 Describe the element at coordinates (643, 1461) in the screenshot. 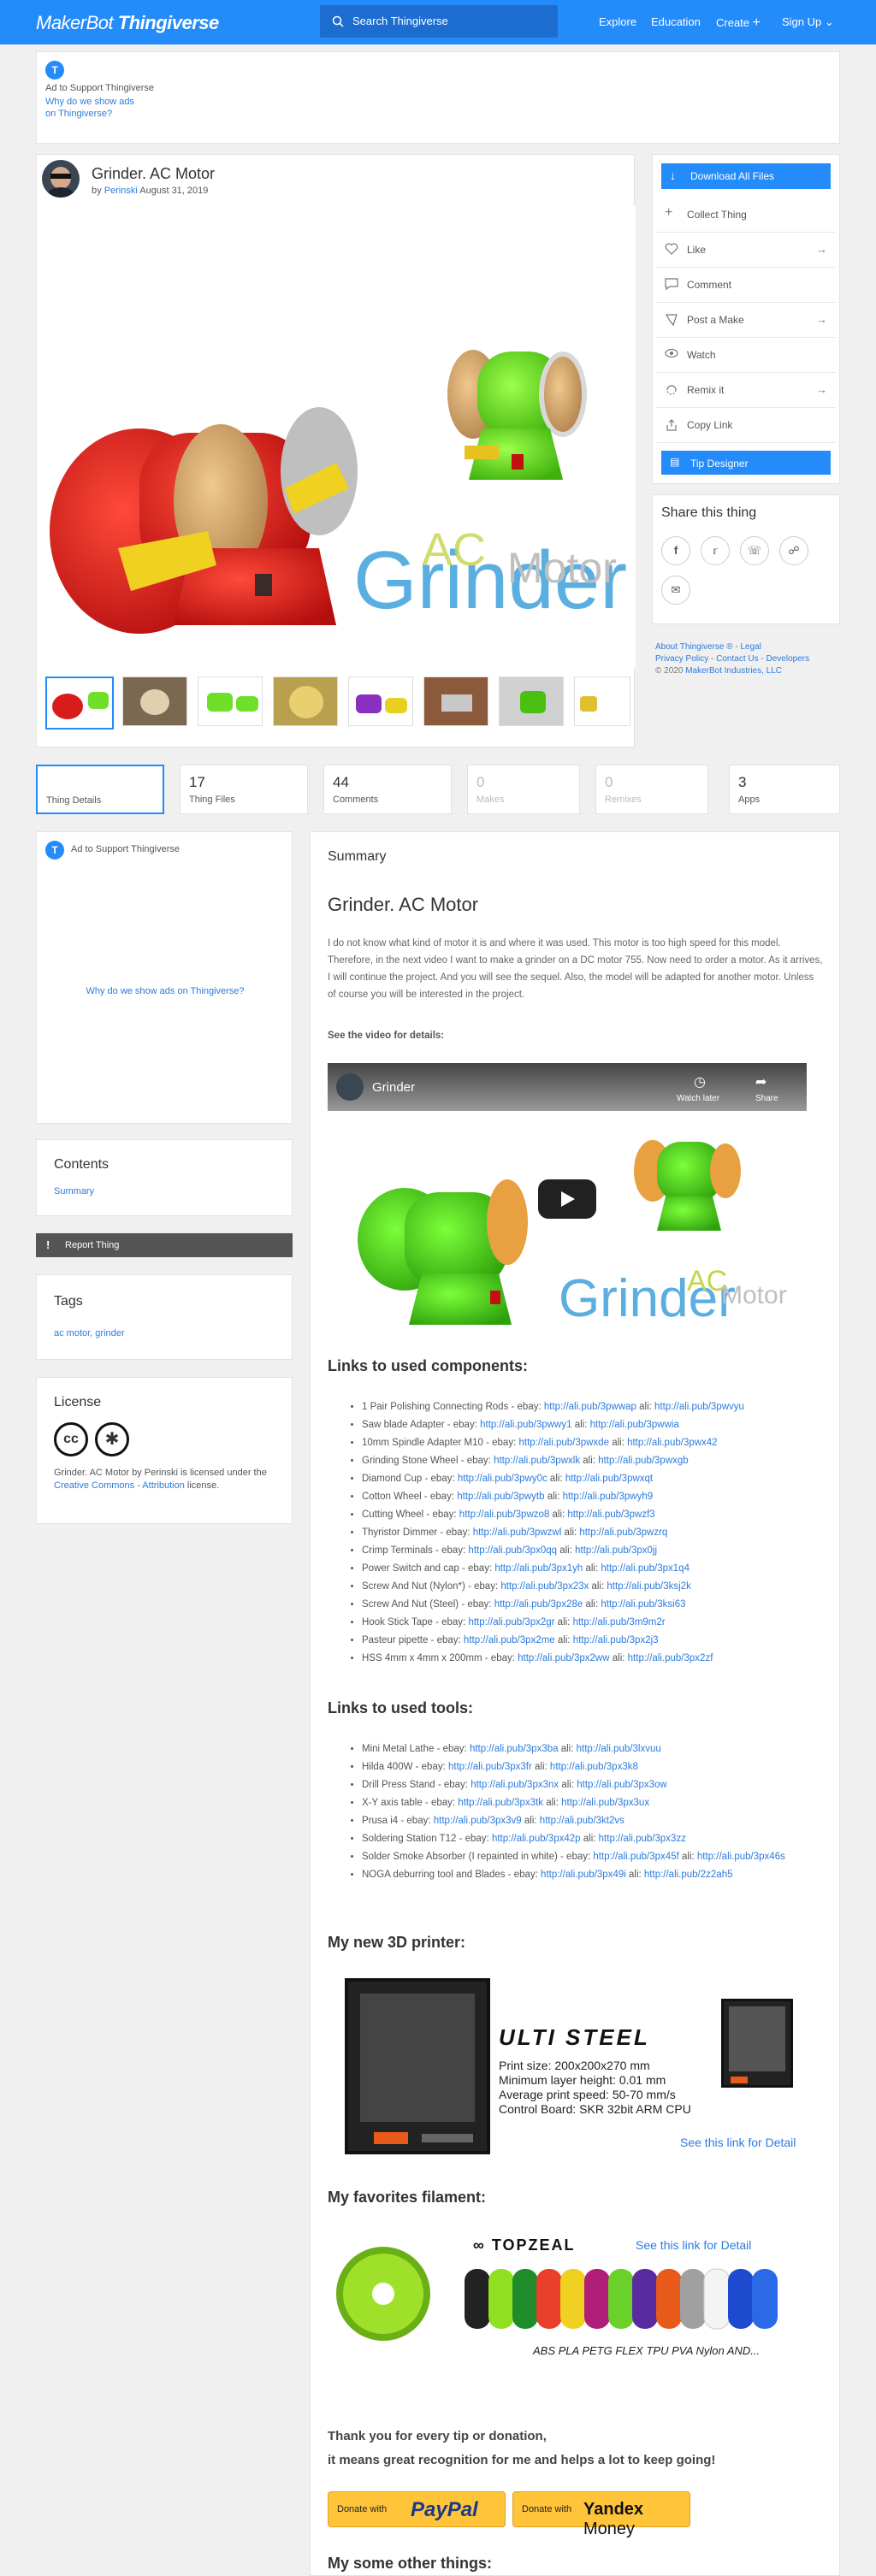

I see `component-ali-link: http://ali.pub/3pwxgb` at that location.